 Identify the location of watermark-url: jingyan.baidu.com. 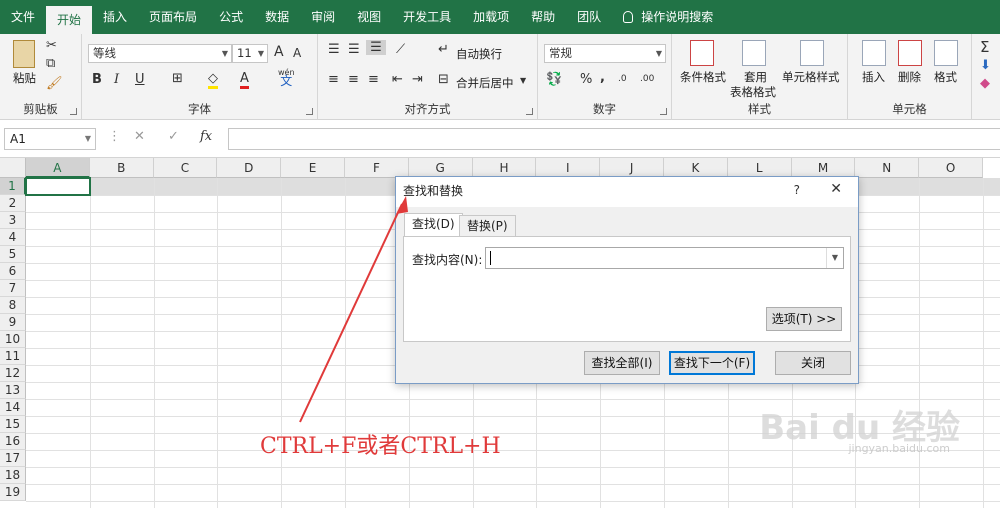
(899, 448).